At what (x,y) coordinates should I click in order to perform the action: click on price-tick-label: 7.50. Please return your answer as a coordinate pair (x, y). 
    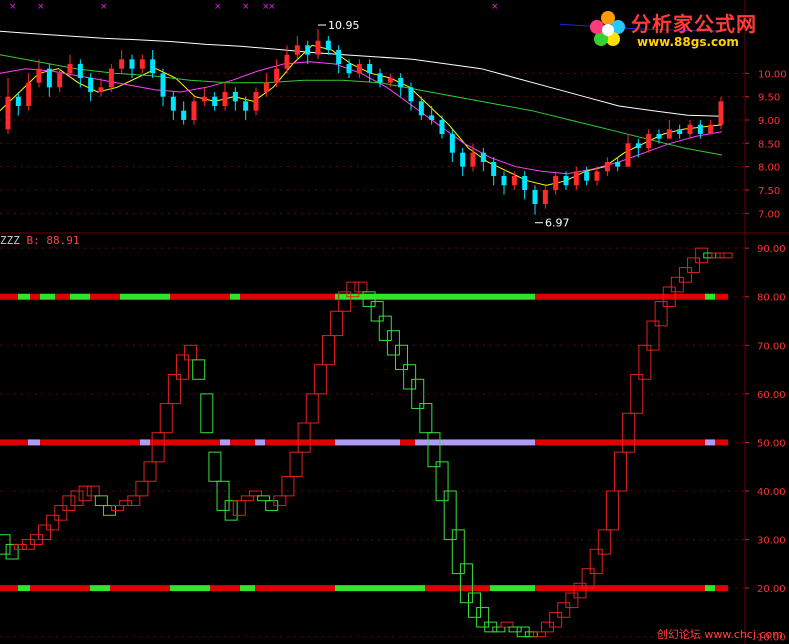
    Looking at the image, I should click on (769, 191).